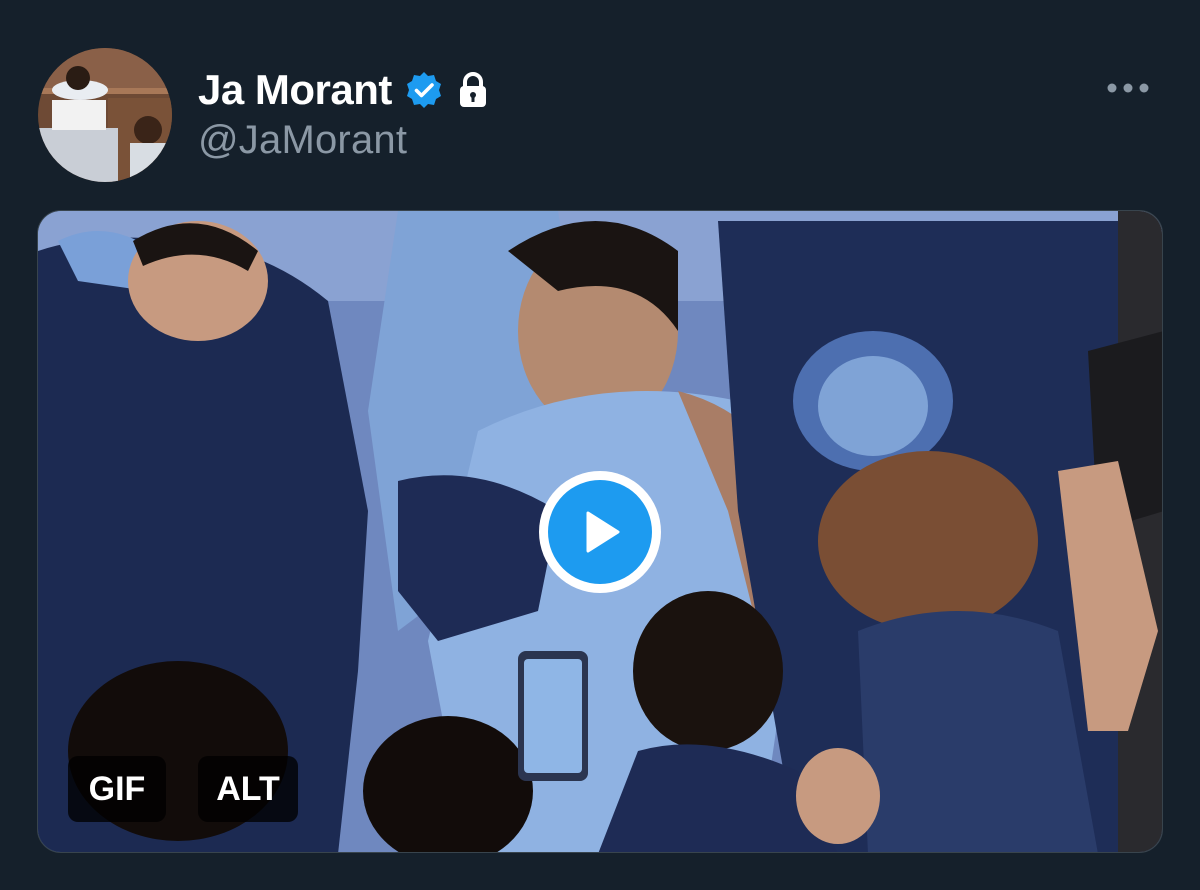 This screenshot has height=890, width=1200. I want to click on play-icon, so click(600, 532).